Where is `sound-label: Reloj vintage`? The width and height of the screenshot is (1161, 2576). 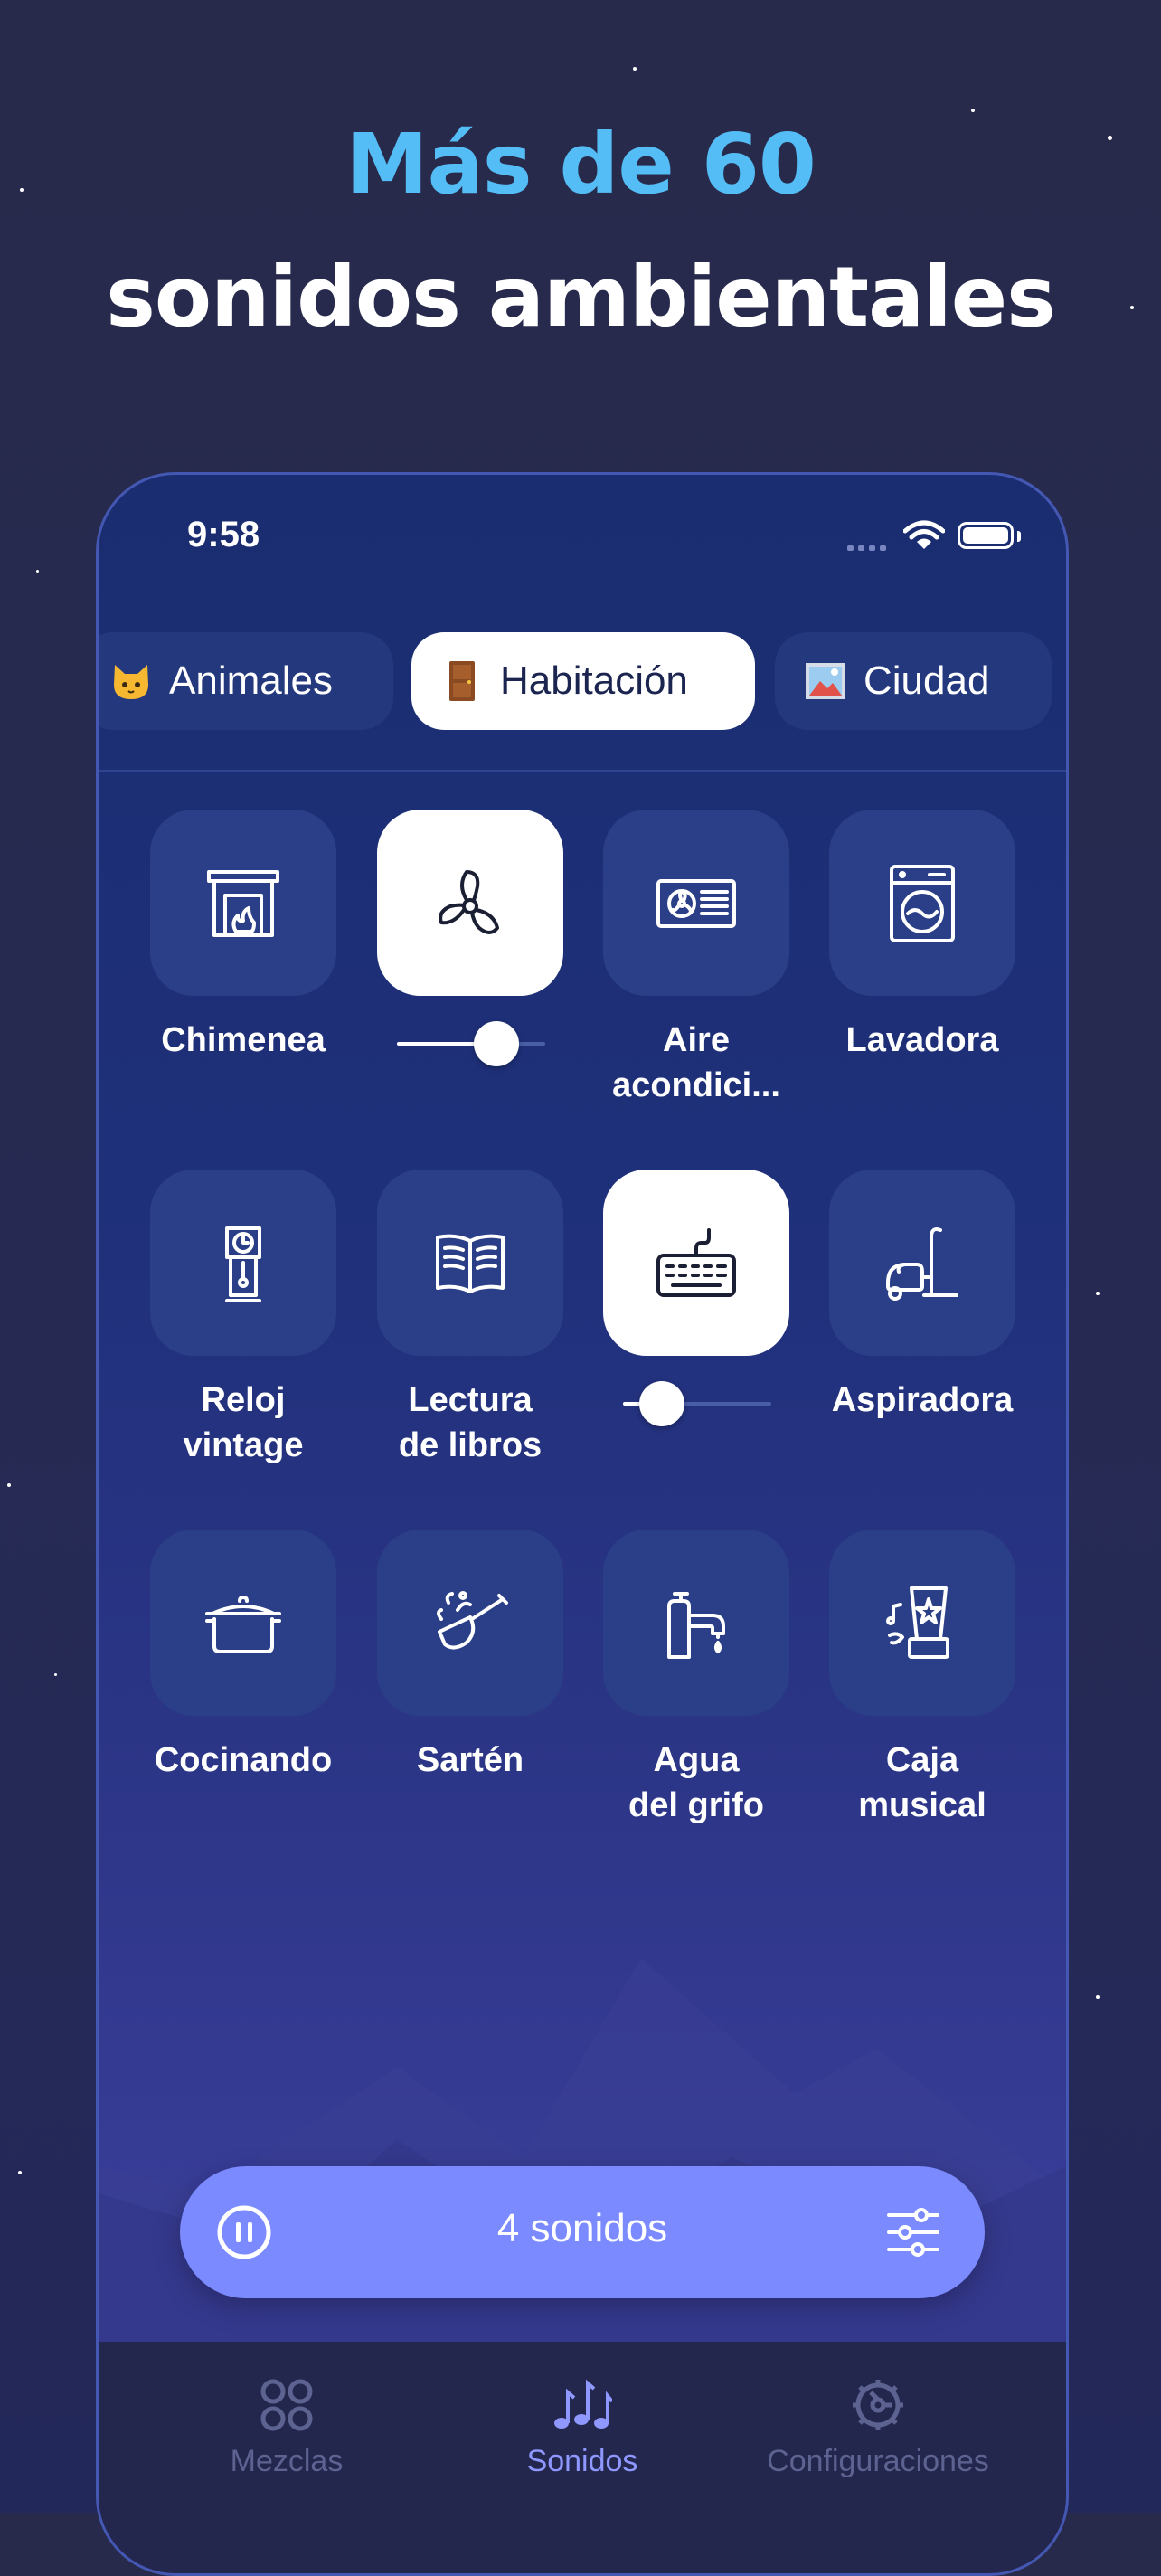
sound-label: Reloj vintage is located at coordinates (243, 1423).